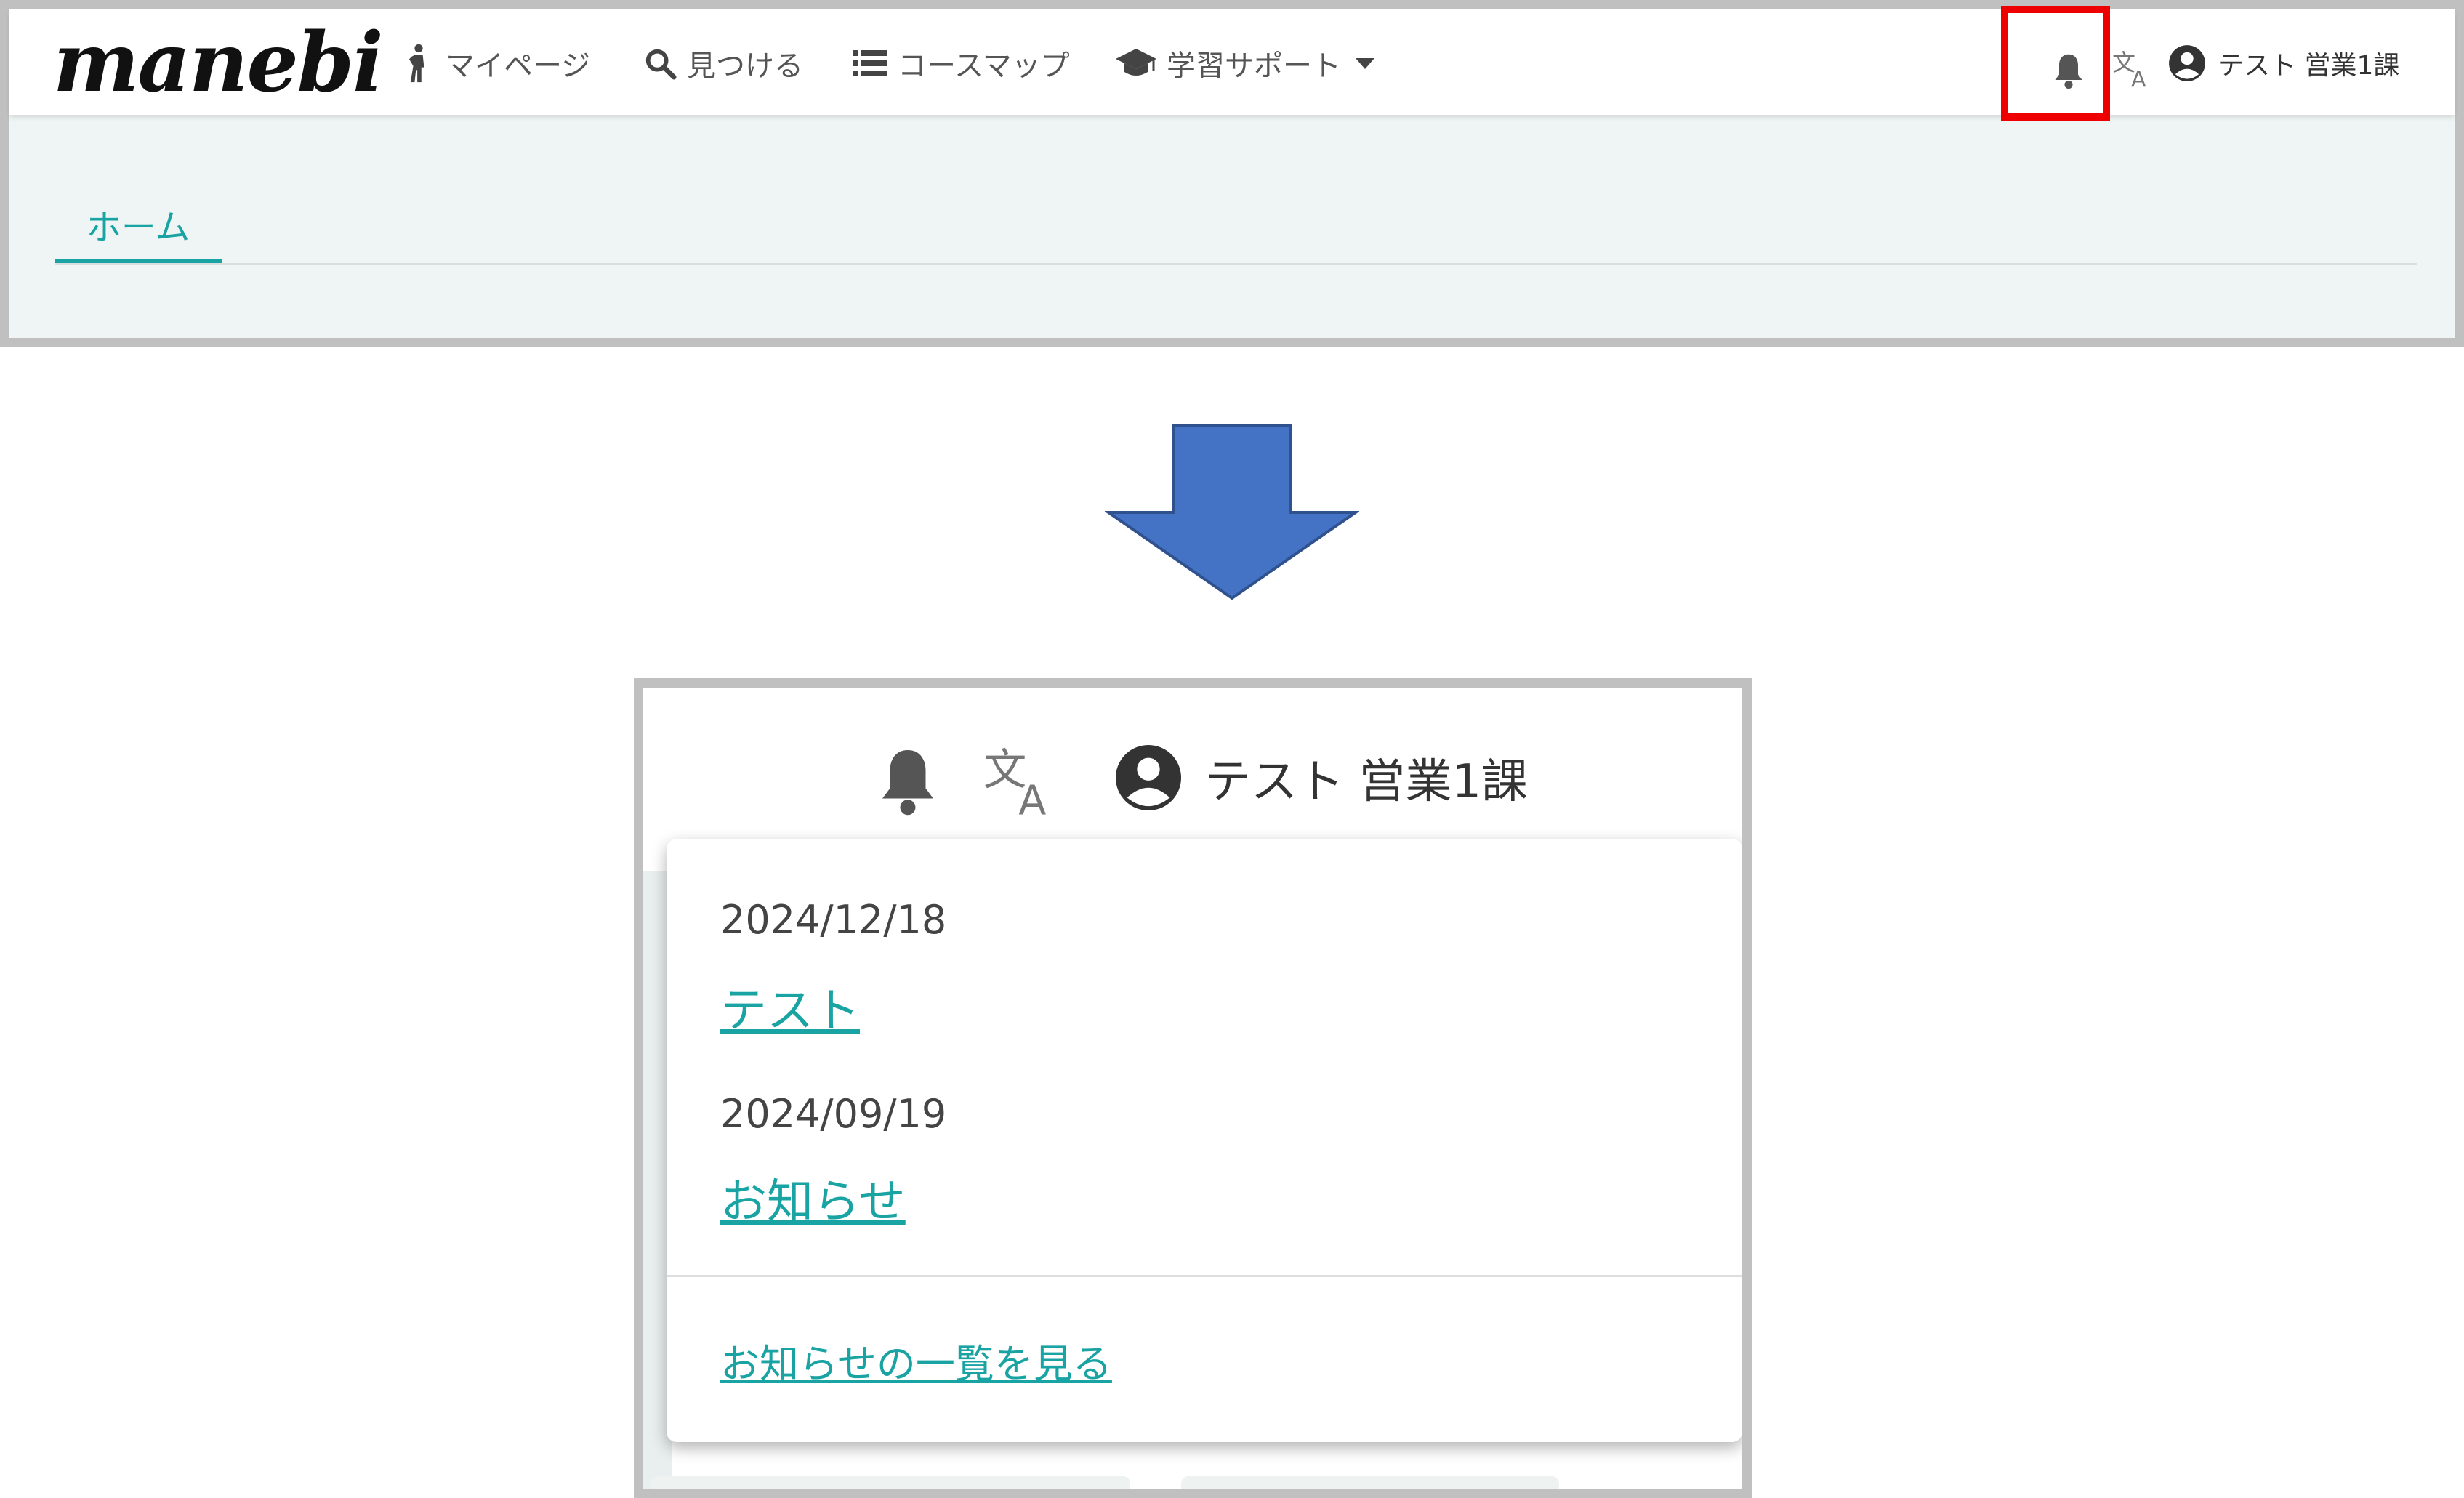  I want to click on down-arrow-icon, so click(1232, 512).